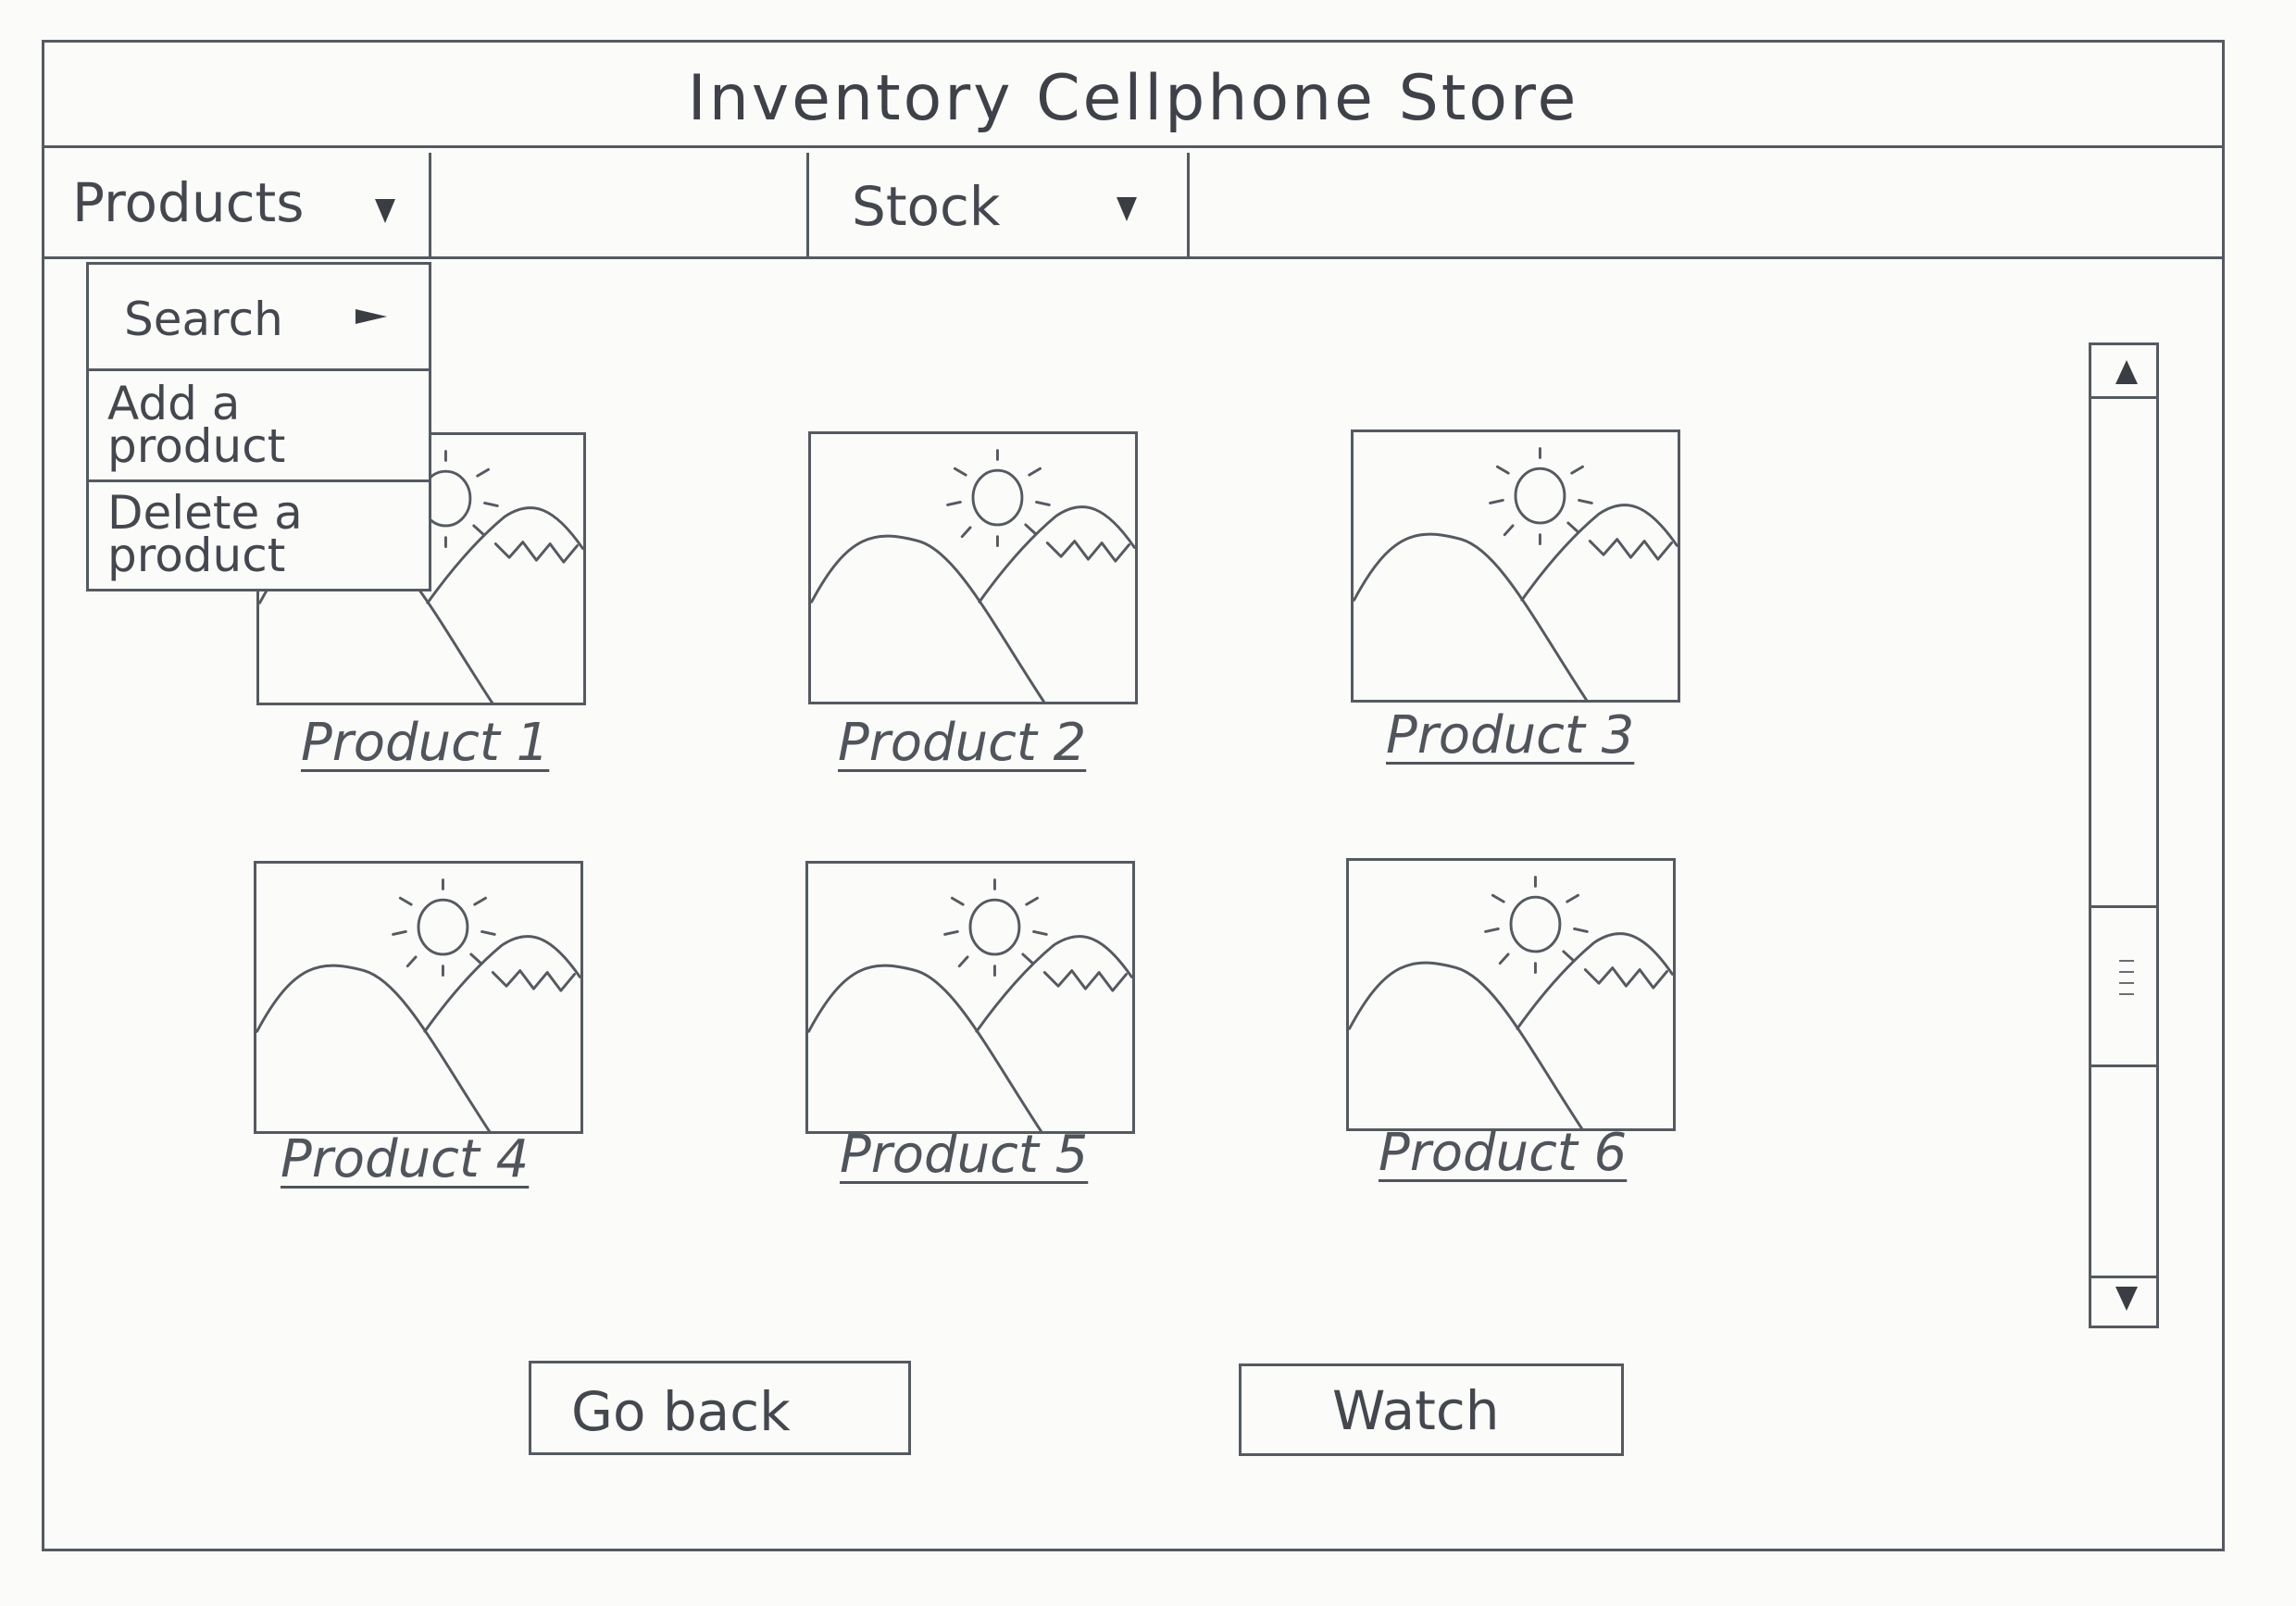 Image resolution: width=2296 pixels, height=1606 pixels. I want to click on scroll-thumb, so click(2123, 986).